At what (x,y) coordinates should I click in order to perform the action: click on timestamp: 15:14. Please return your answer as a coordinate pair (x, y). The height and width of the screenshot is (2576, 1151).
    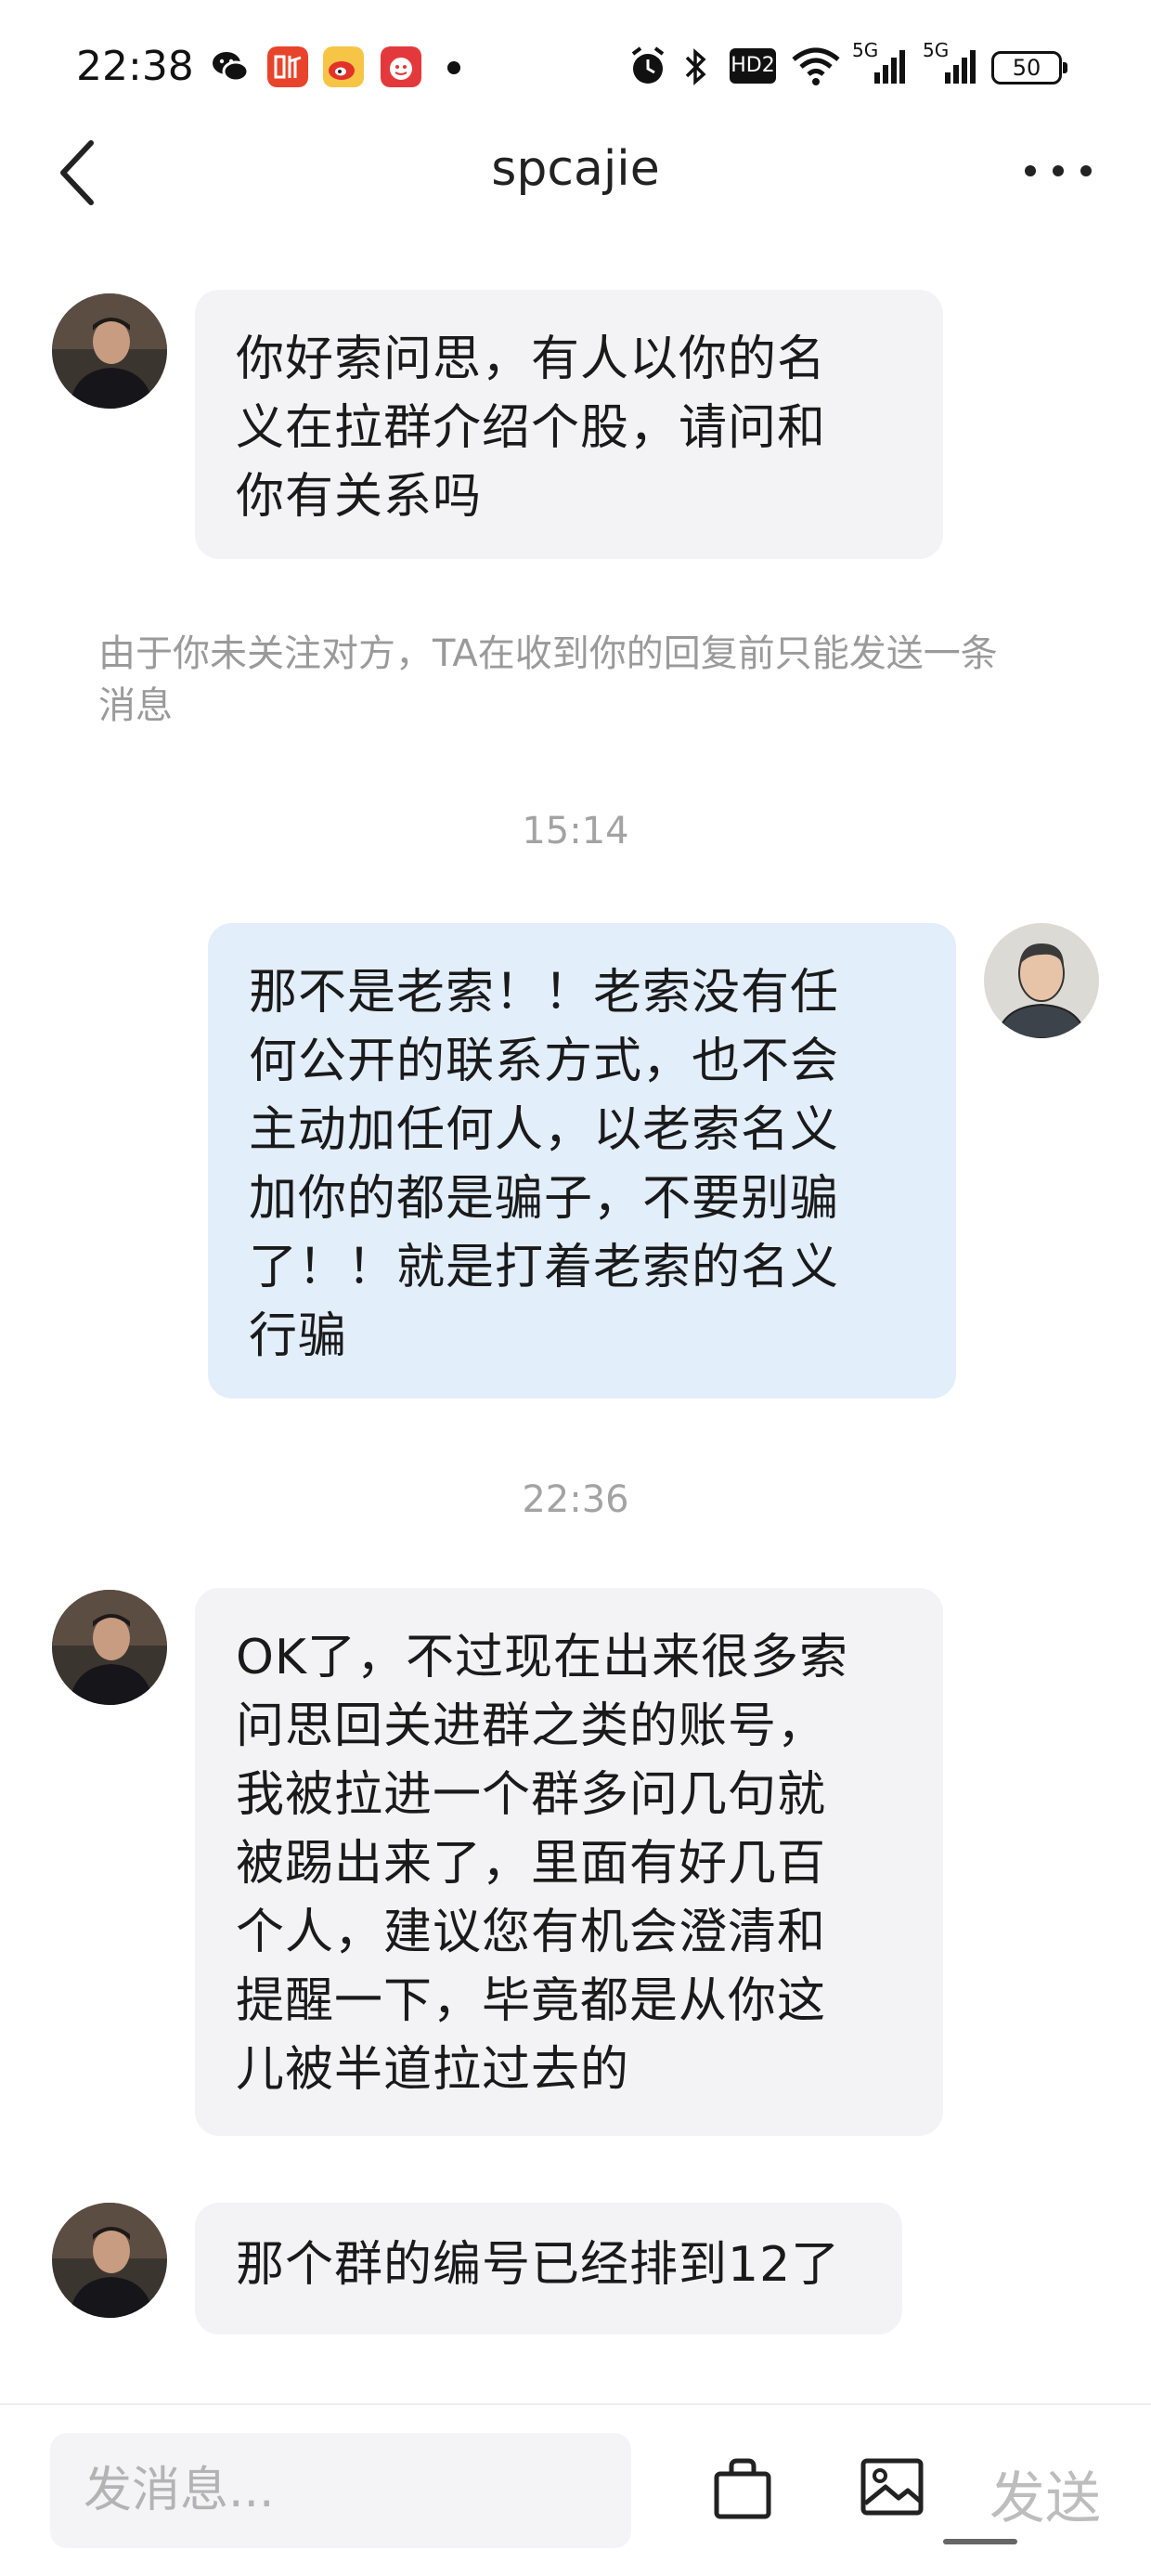
    Looking at the image, I should click on (575, 831).